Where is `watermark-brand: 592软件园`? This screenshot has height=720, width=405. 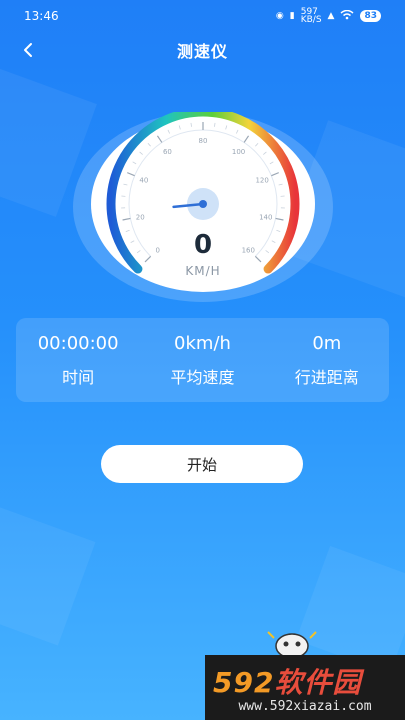 watermark-brand: 592软件园 is located at coordinates (287, 681).